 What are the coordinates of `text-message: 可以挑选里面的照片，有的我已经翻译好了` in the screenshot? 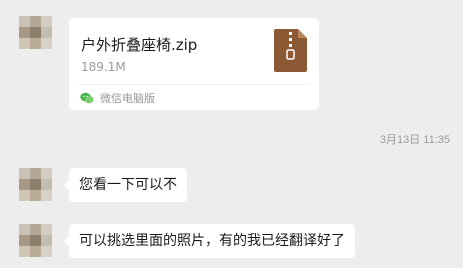 It's located at (209, 241).